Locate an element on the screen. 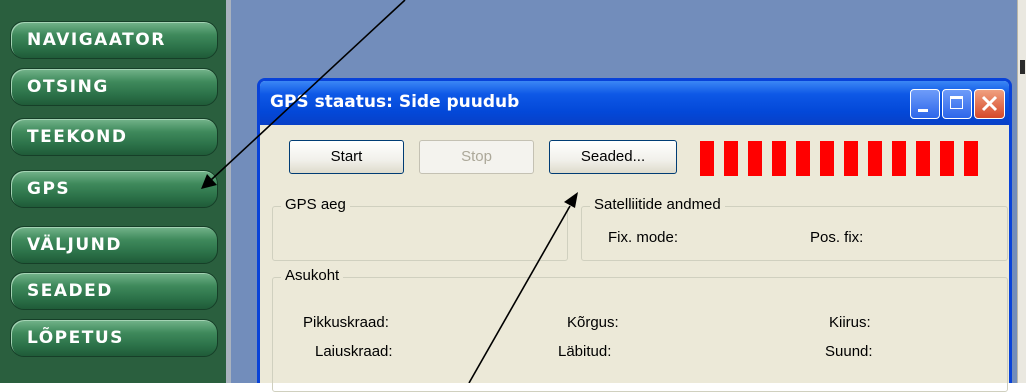 This screenshot has width=1026, height=392. minimize-button is located at coordinates (925, 104).